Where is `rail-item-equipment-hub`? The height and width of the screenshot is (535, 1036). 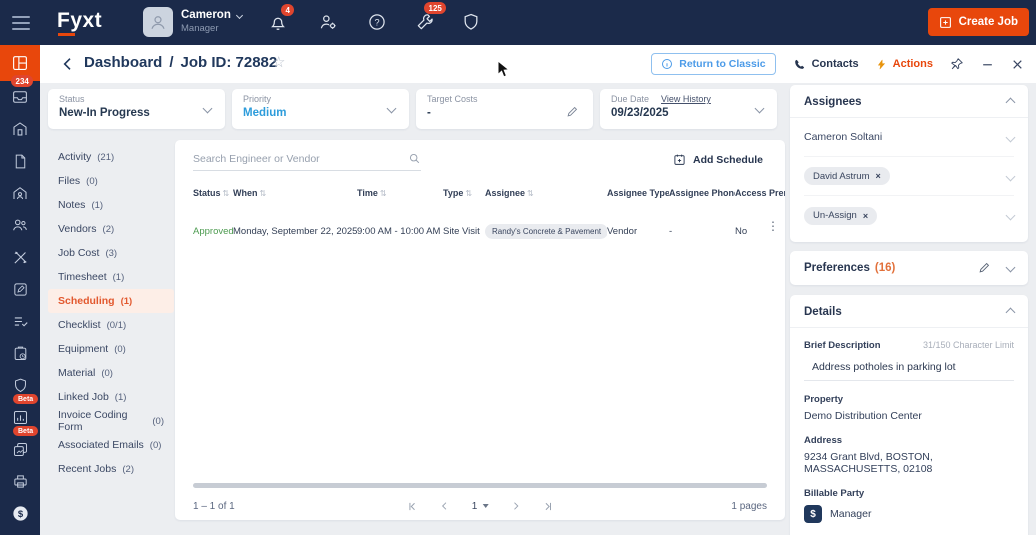 rail-item-equipment-hub is located at coordinates (20, 481).